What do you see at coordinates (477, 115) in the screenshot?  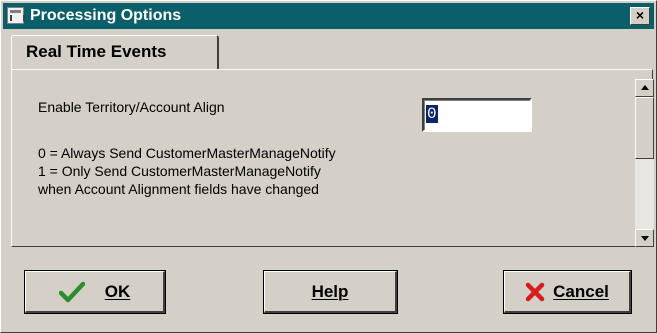 I see `option-value-input: 0` at bounding box center [477, 115].